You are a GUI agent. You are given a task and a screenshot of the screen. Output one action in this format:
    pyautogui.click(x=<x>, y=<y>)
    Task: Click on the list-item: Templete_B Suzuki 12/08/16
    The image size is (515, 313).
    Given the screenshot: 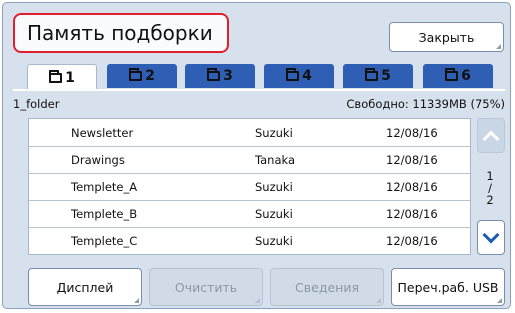 What is the action you would take?
    pyautogui.click(x=249, y=214)
    